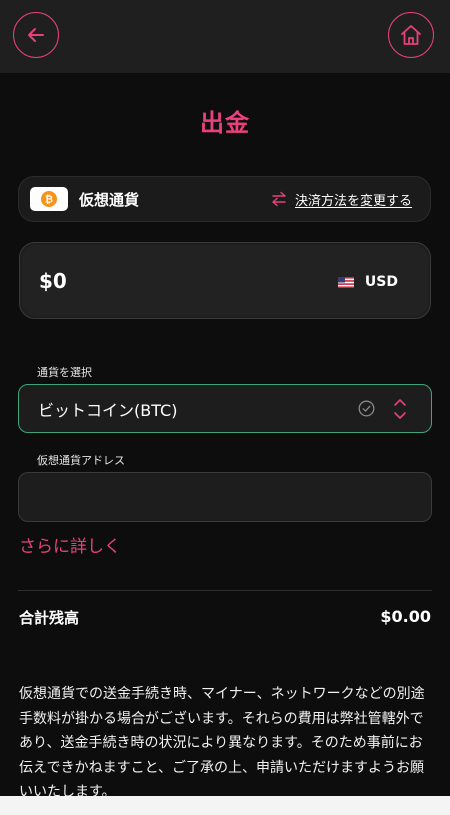  I want to click on bottom-bar, so click(225, 805).